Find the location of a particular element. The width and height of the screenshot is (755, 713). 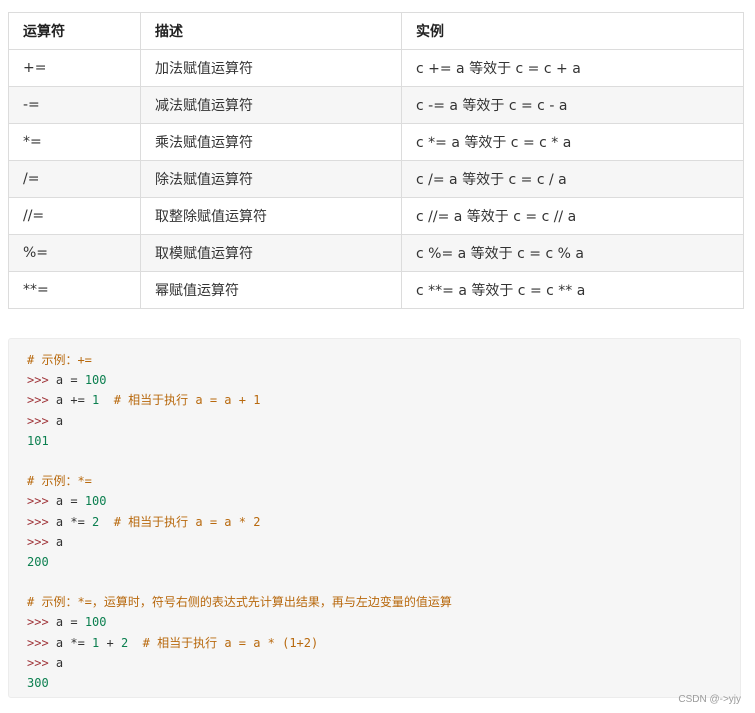

header-description: 描述 is located at coordinates (271, 31).